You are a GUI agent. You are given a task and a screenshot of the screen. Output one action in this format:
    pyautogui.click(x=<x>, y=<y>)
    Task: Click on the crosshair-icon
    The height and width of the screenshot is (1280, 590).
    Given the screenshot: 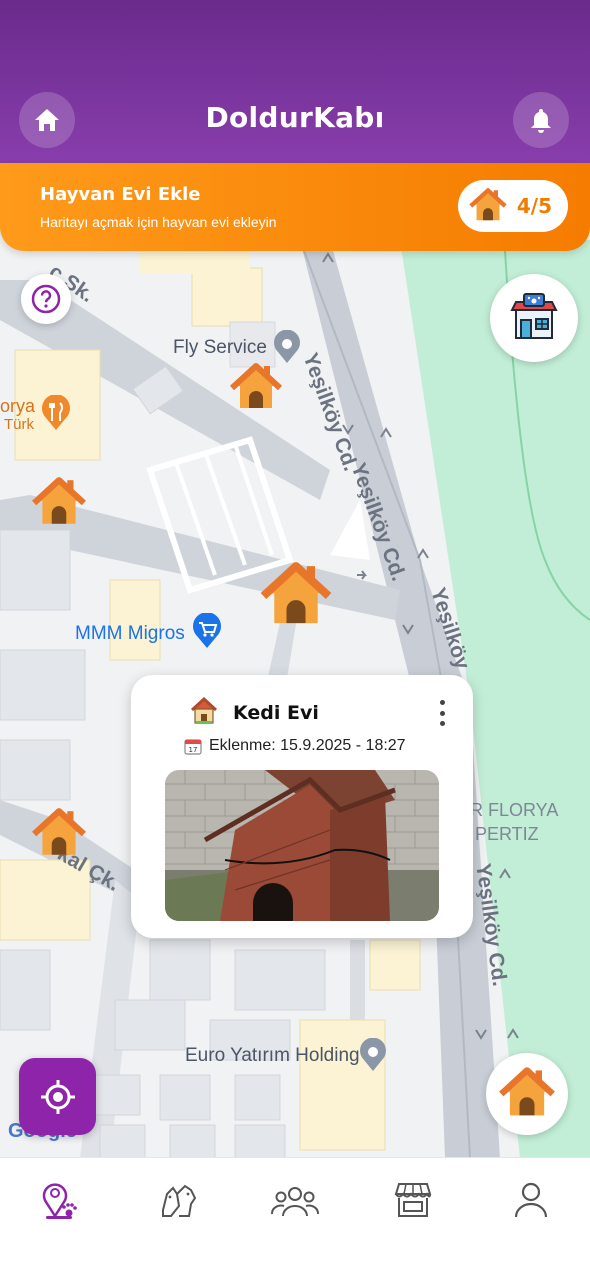 What is the action you would take?
    pyautogui.click(x=57, y=1096)
    